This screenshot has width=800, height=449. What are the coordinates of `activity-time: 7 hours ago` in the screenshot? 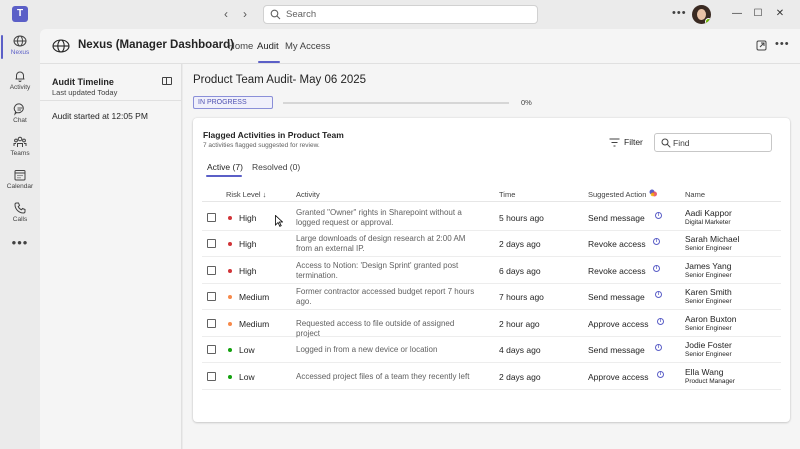 It's located at (521, 297).